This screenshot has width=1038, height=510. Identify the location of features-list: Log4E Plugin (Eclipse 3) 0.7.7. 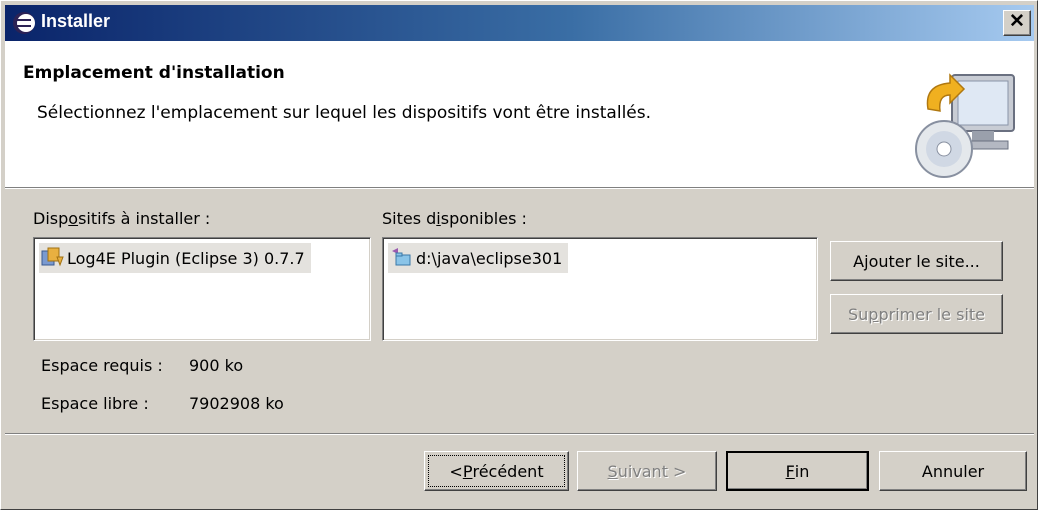
(202, 289).